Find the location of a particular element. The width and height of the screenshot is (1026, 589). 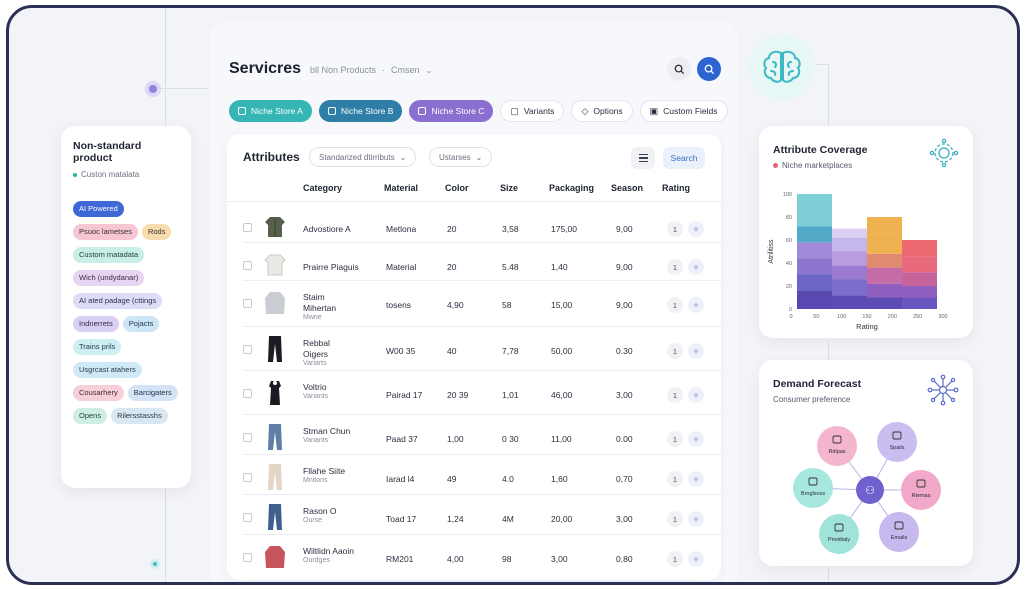

tag-chip: Wich (undydanar) is located at coordinates (109, 278).